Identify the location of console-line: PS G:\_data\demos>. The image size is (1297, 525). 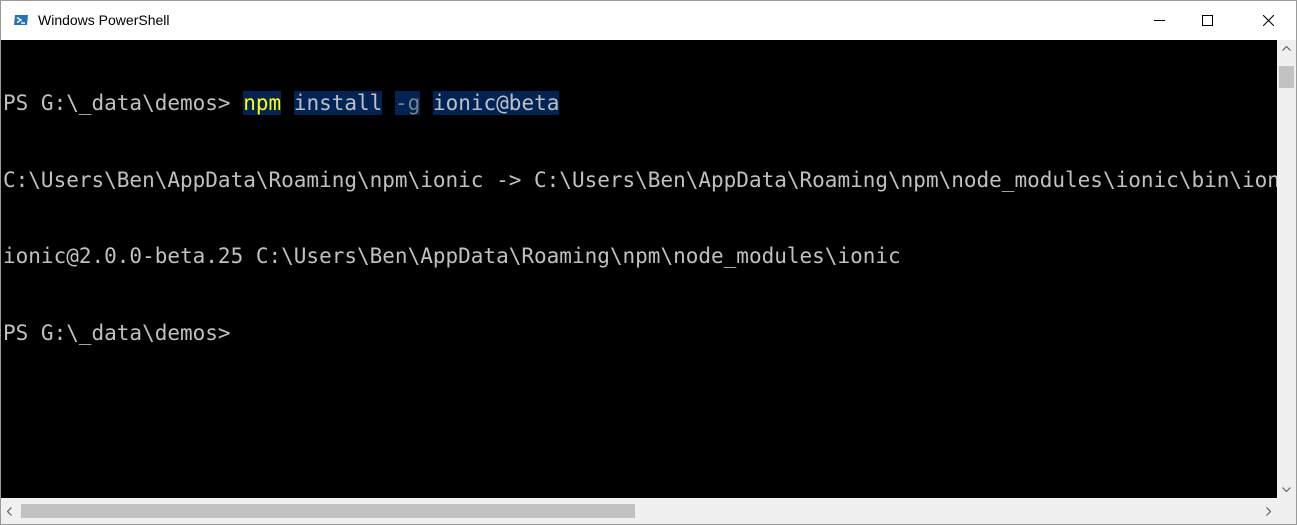
(639, 334).